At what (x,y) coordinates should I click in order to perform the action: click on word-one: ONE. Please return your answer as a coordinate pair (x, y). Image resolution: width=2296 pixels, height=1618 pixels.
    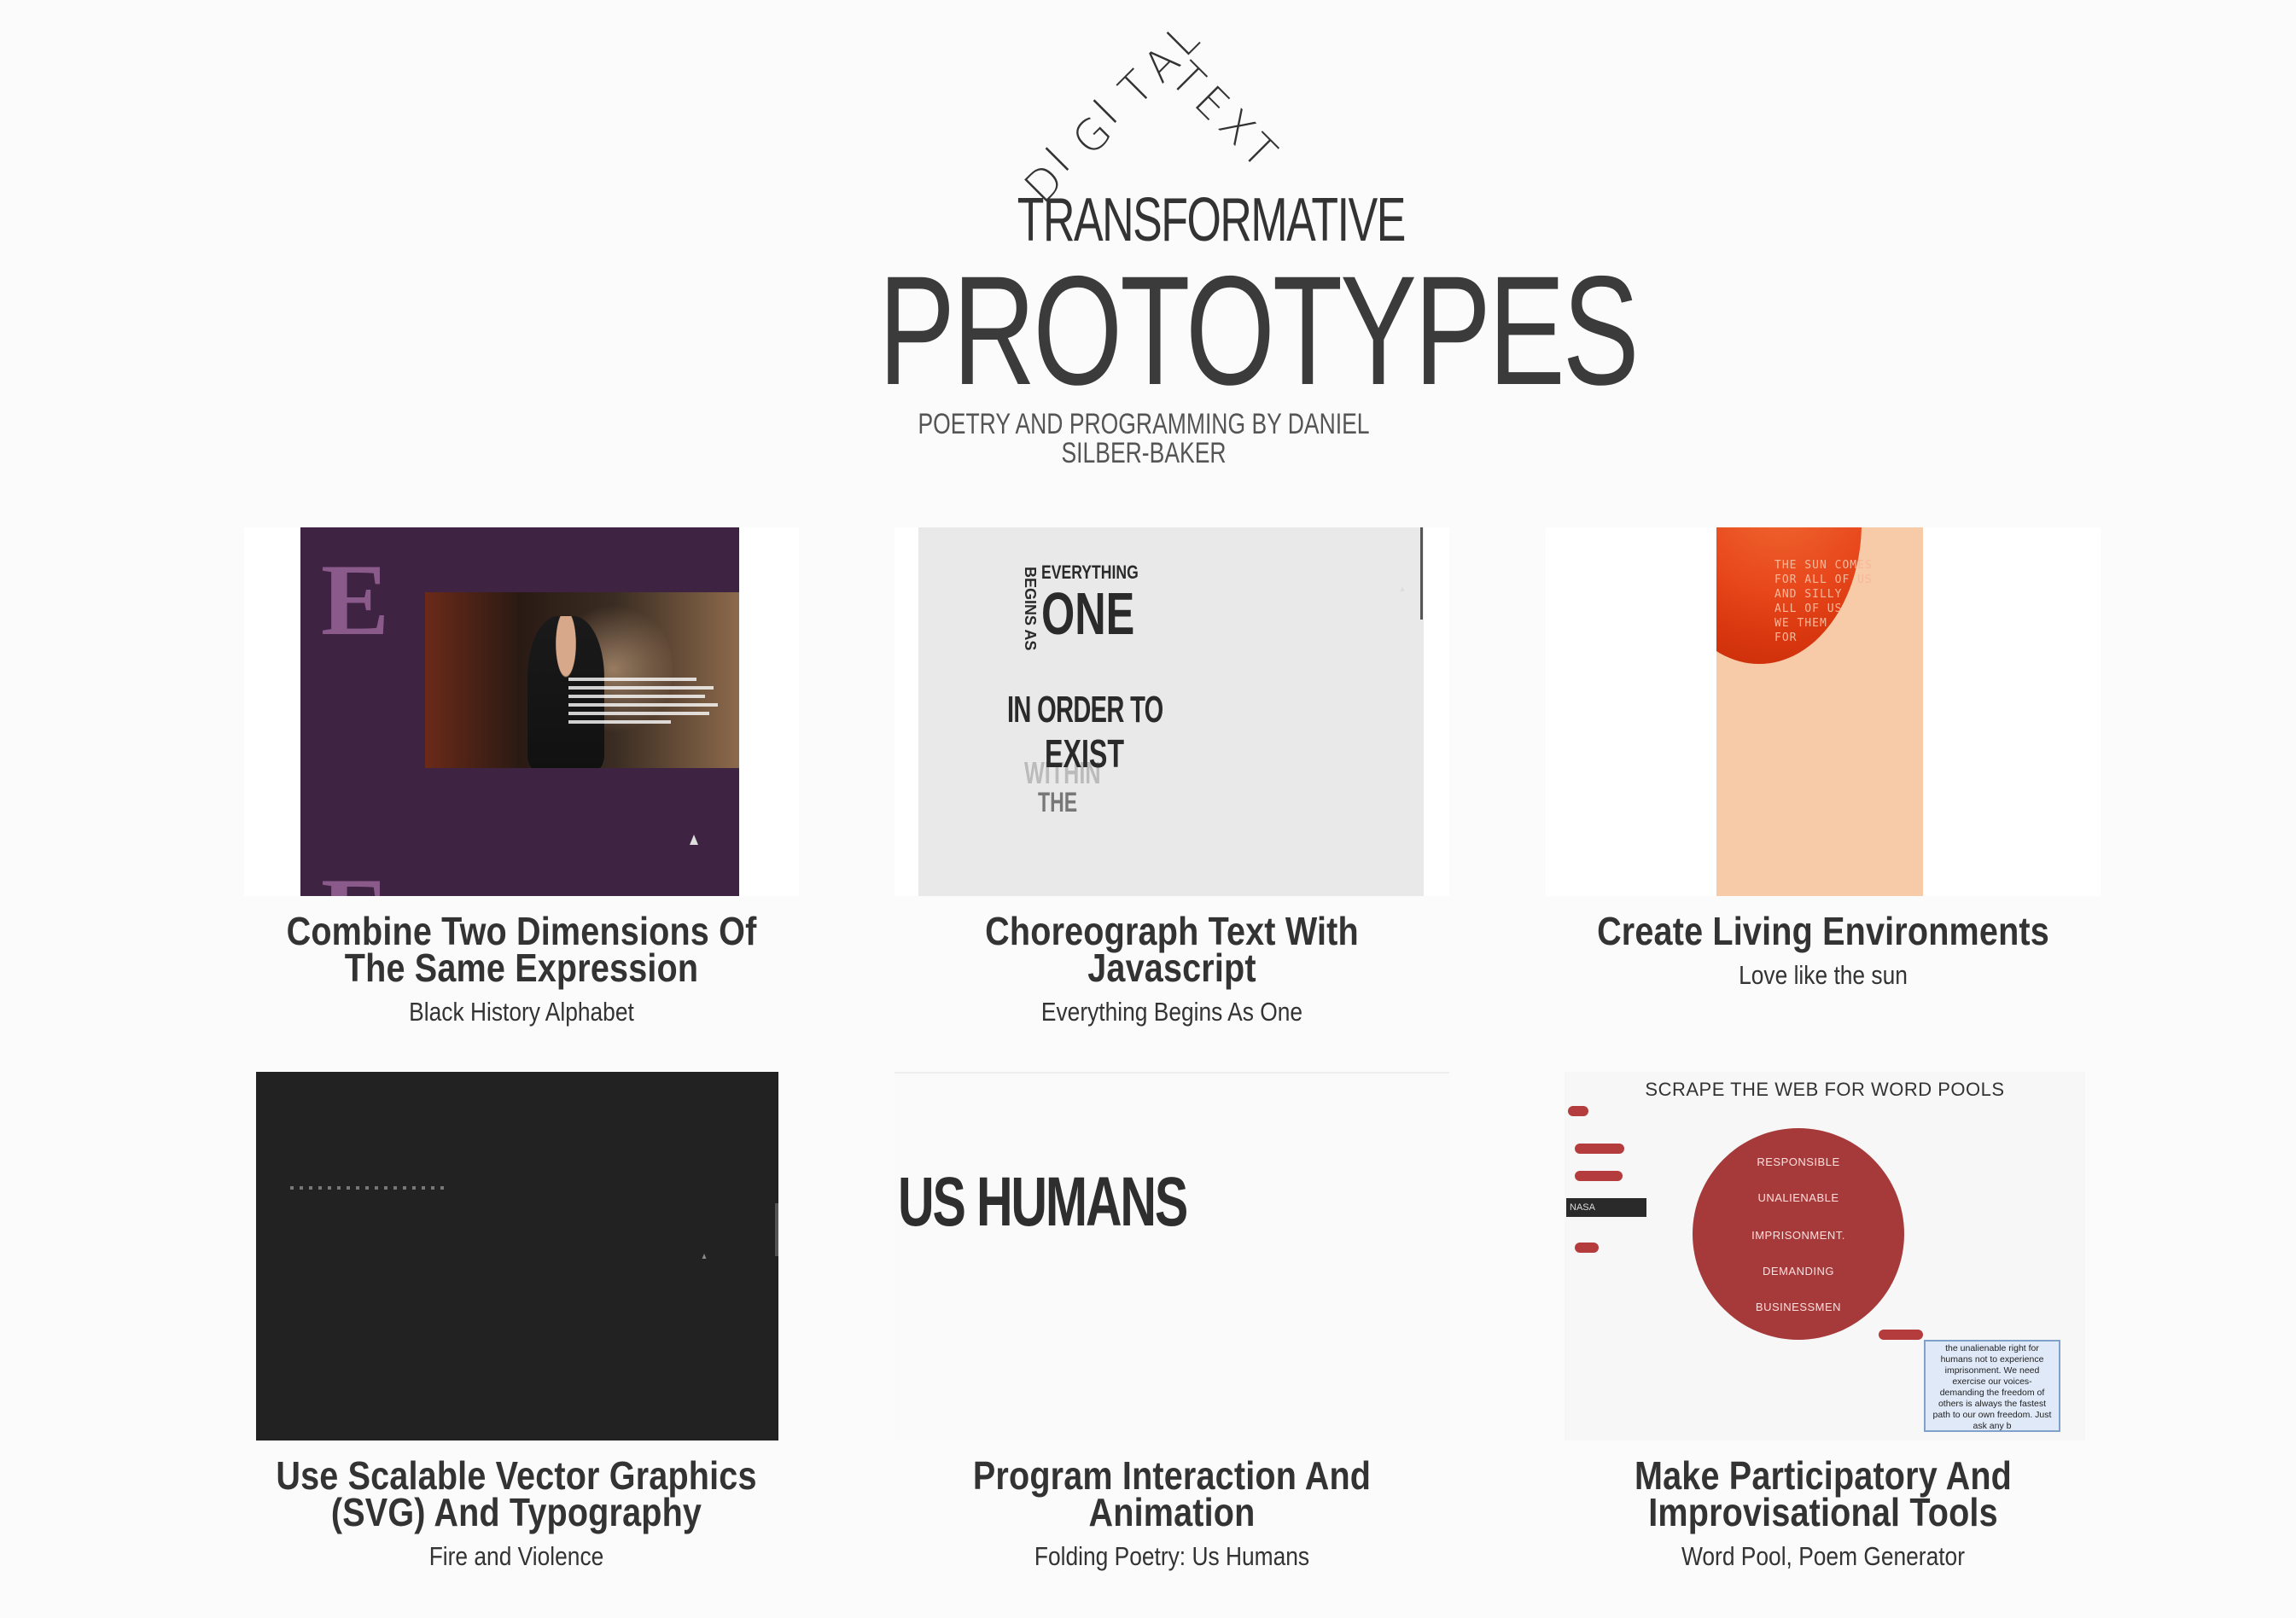
    Looking at the image, I should click on (1088, 613).